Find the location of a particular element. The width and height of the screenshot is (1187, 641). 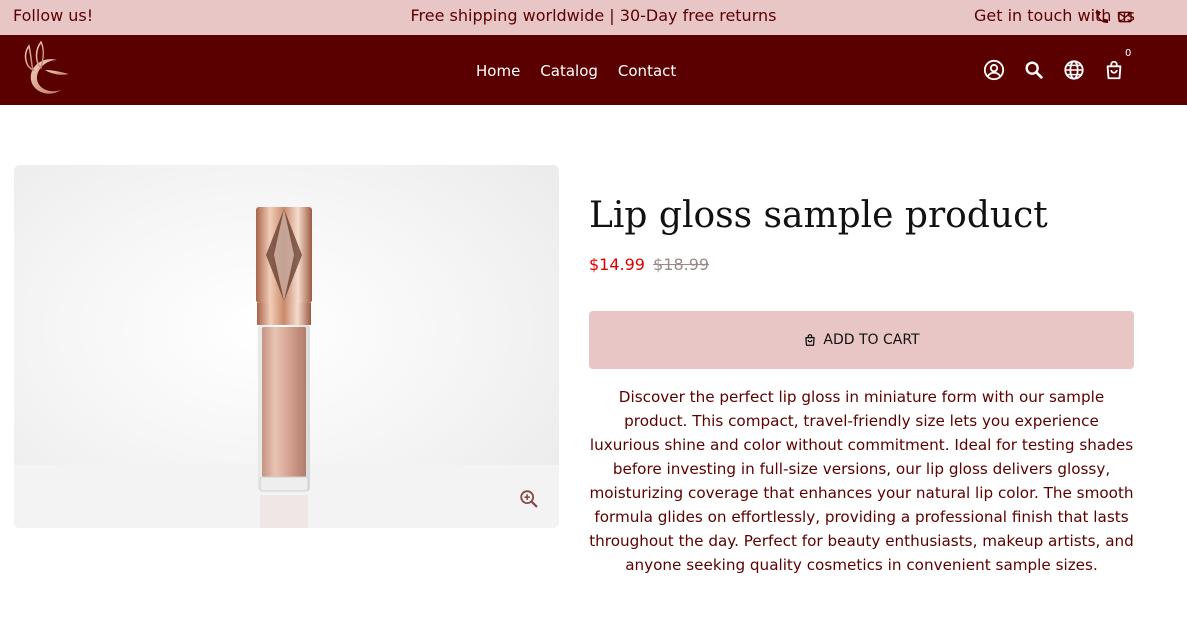

nav-contact: Contact is located at coordinates (647, 71).